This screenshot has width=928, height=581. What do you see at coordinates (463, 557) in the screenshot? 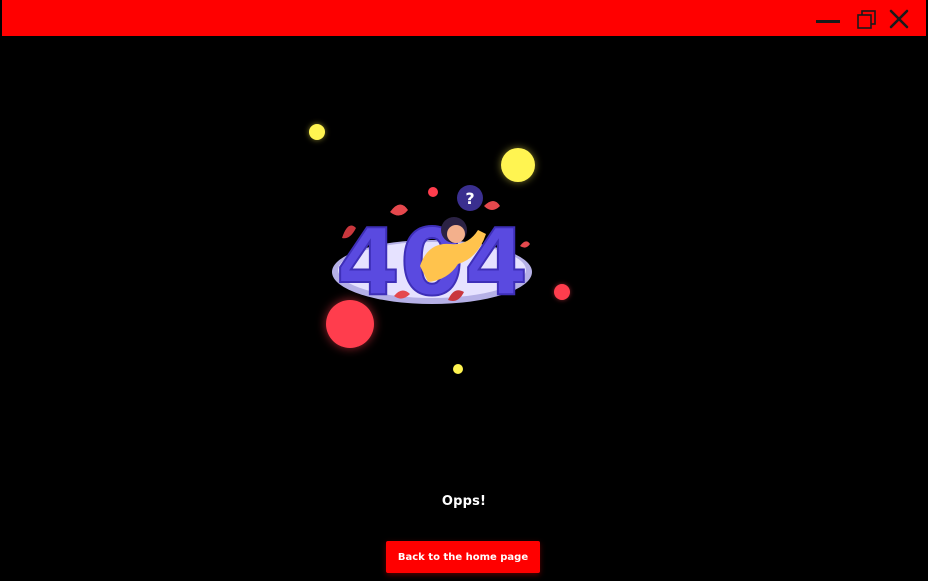
I see `back-home-button: Back to the home page` at bounding box center [463, 557].